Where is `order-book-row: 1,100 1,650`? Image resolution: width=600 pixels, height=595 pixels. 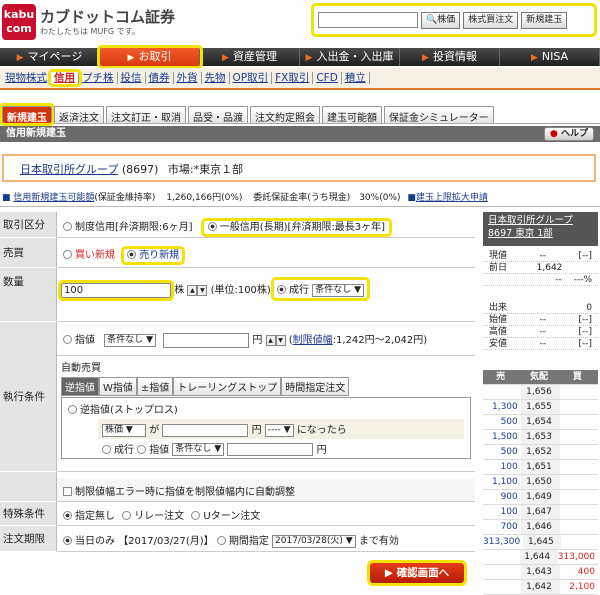 order-book-row: 1,100 1,650 is located at coordinates (540, 482).